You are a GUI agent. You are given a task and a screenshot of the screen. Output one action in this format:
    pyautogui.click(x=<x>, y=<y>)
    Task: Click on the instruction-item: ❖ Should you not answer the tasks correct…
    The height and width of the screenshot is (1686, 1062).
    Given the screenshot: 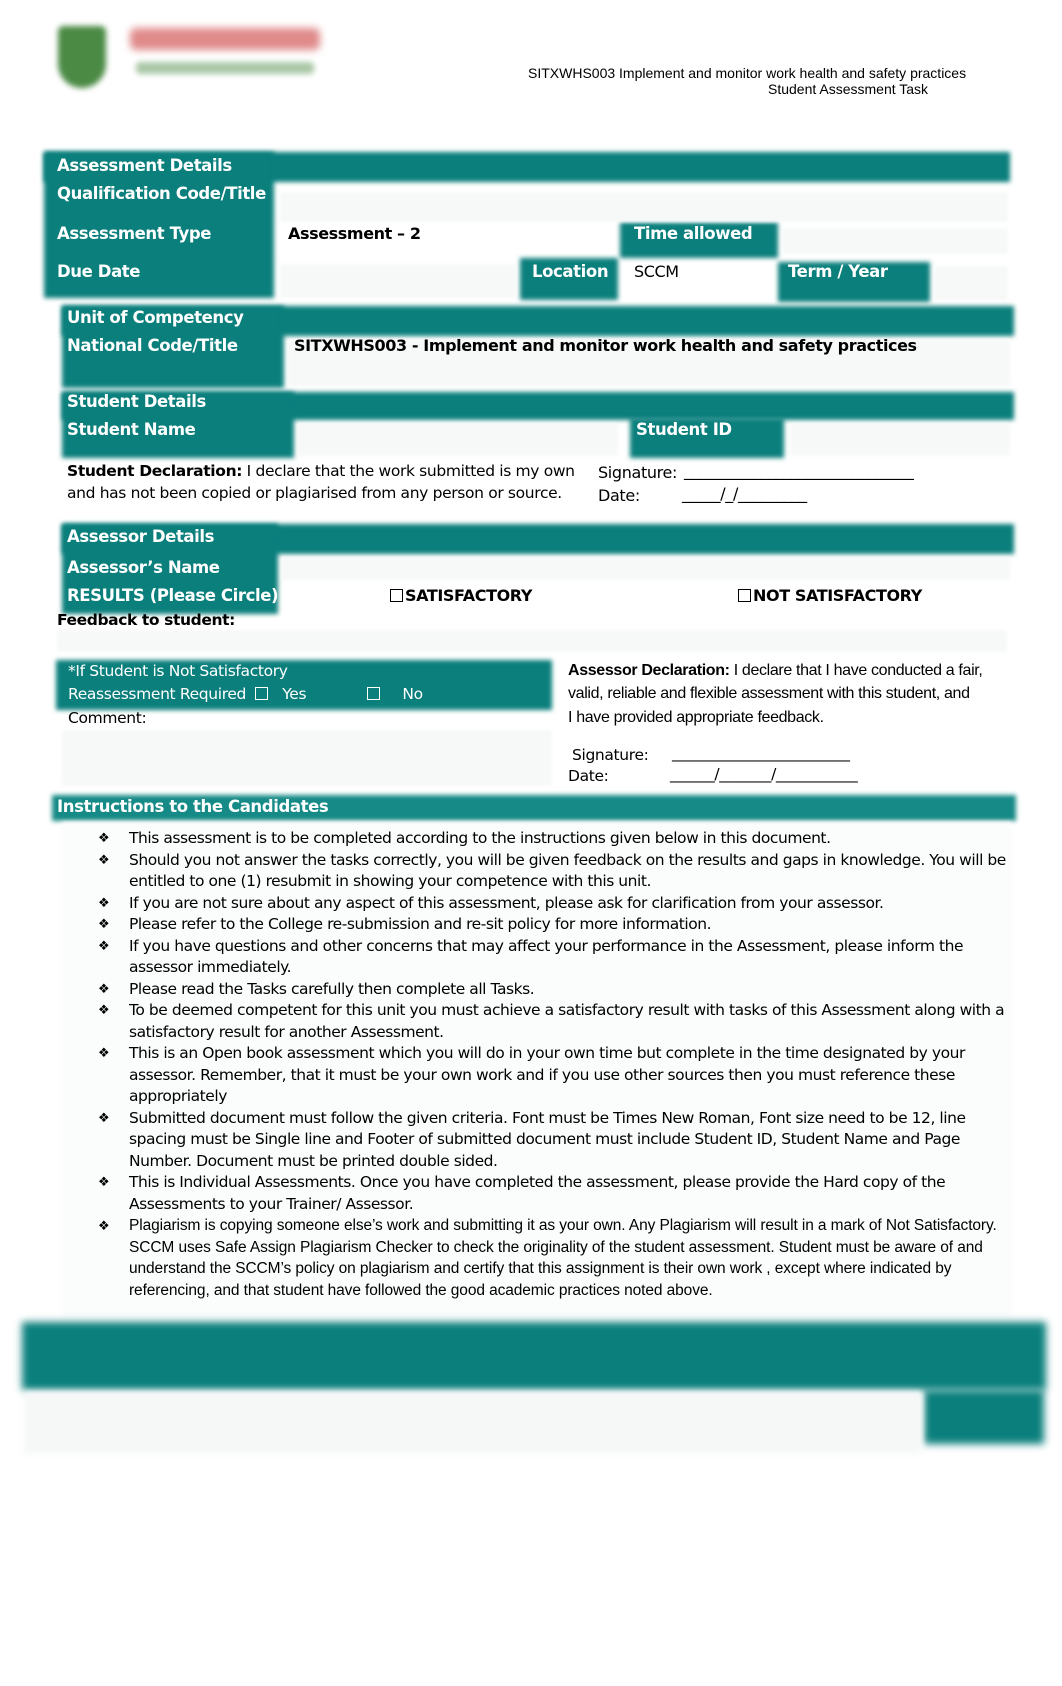 What is the action you would take?
    pyautogui.click(x=552, y=870)
    